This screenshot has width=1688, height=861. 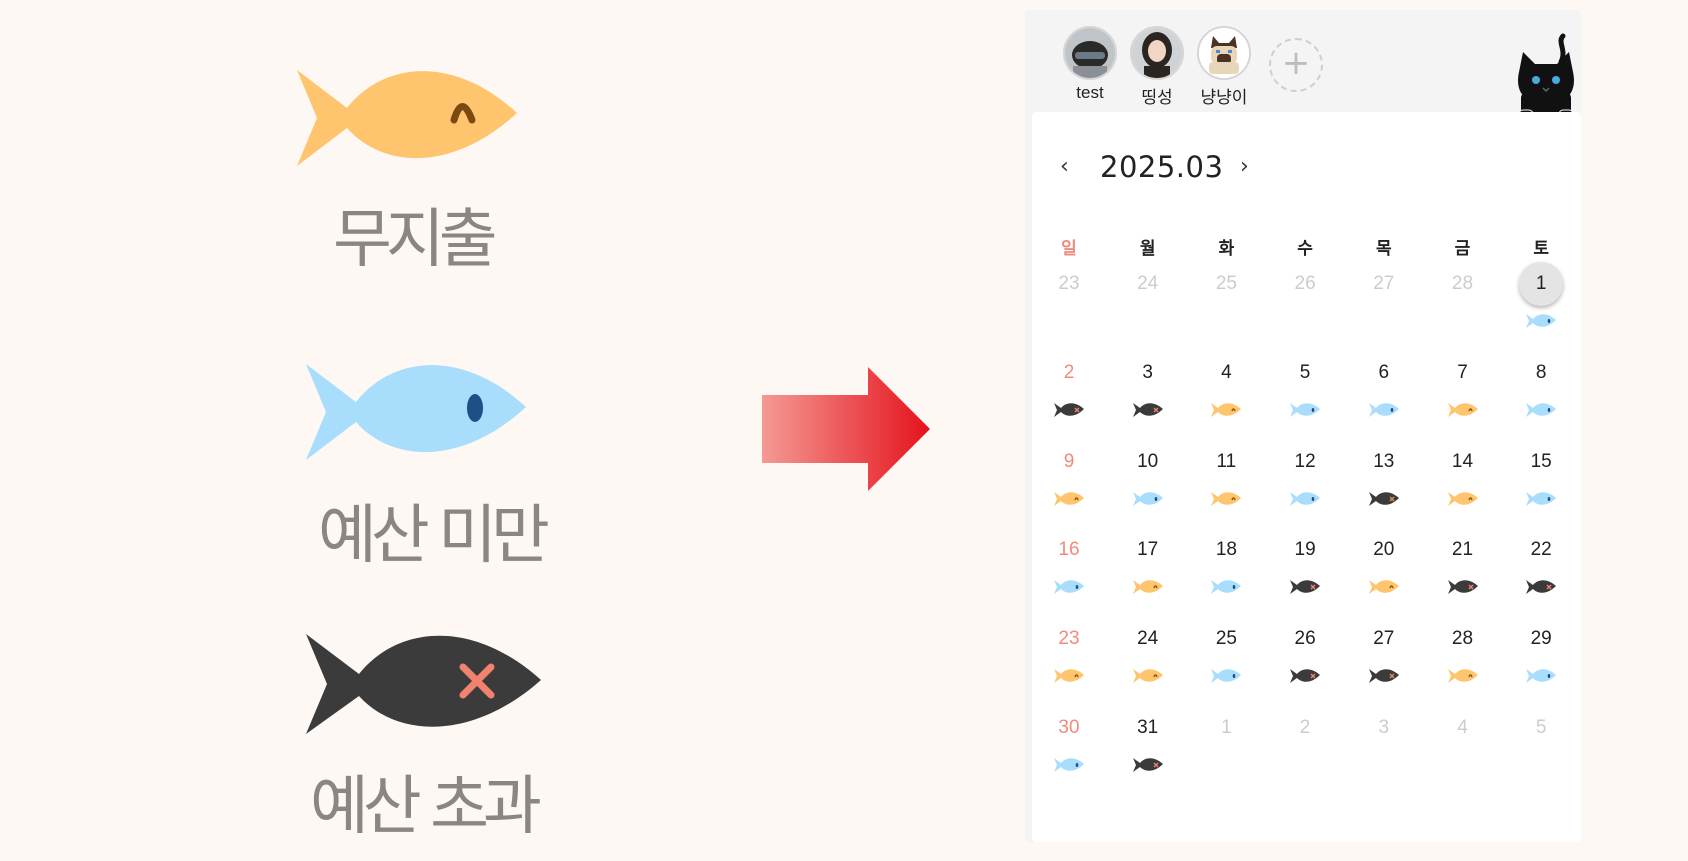 What do you see at coordinates (1226, 571) in the screenshot?
I see `calendar-day: 18` at bounding box center [1226, 571].